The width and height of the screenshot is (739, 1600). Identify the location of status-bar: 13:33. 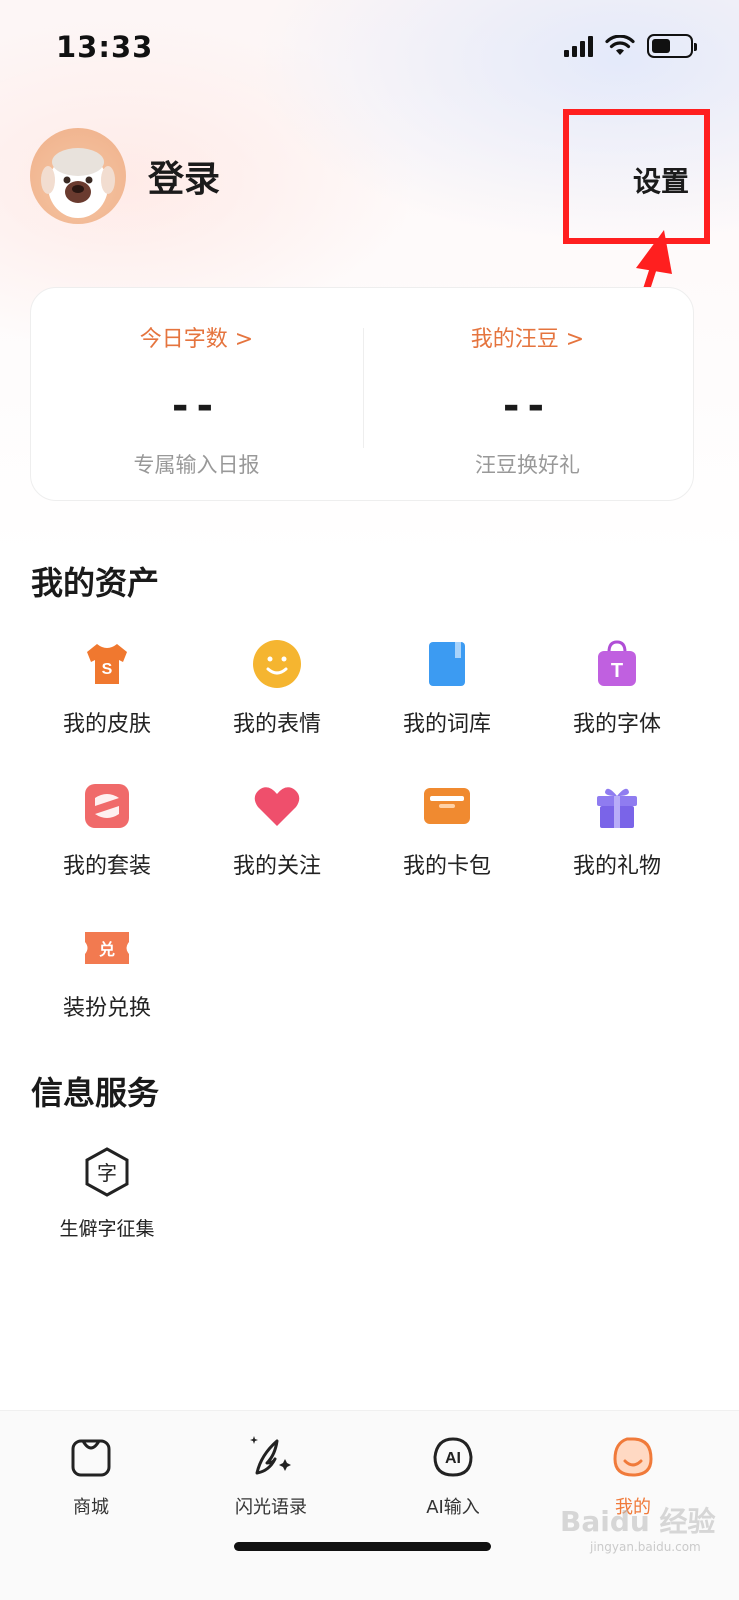
(369, 46).